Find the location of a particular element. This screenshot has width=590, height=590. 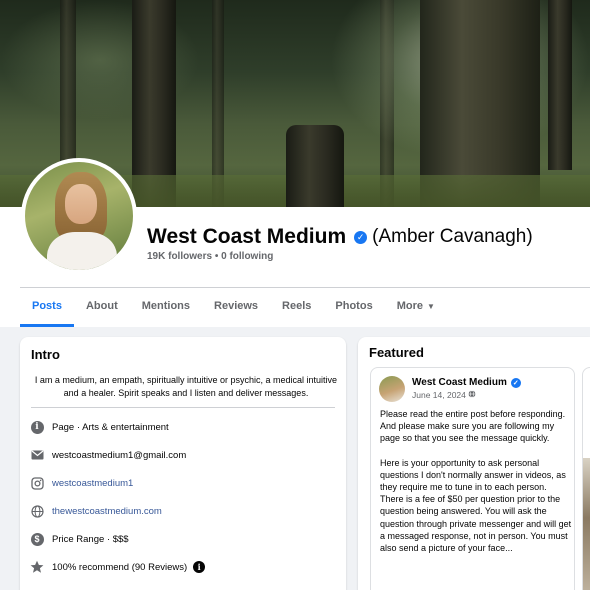

following-link: 0 following is located at coordinates (247, 256).